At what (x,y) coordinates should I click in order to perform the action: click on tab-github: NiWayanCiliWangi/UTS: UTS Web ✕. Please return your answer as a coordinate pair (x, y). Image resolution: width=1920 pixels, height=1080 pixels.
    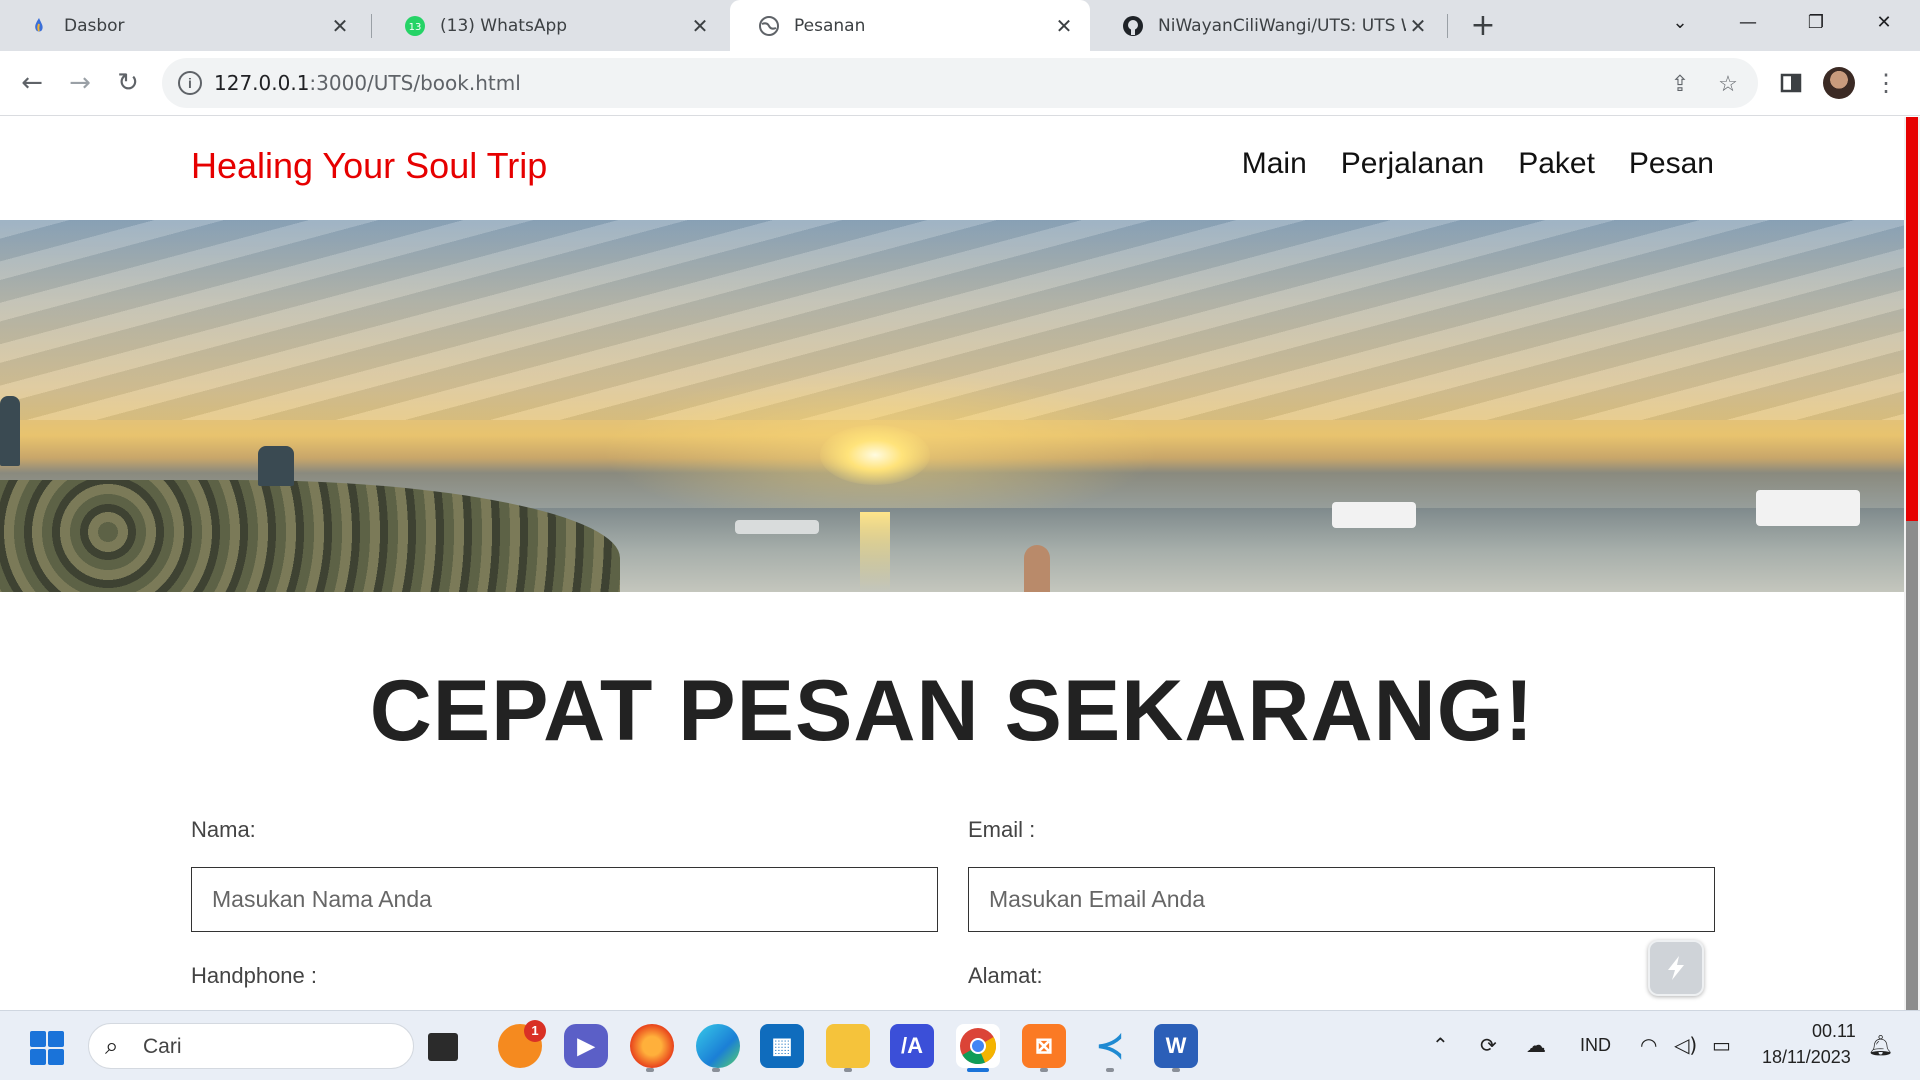
    Looking at the image, I should click on (1269, 25).